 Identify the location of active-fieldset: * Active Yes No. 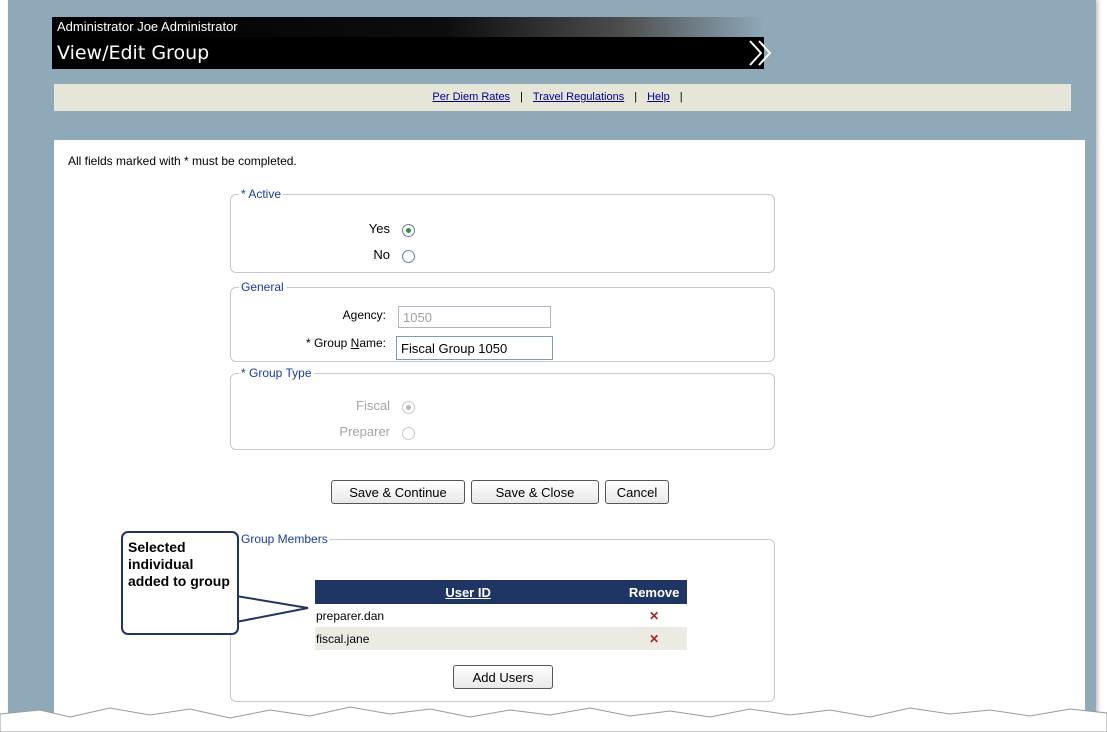
(502, 230).